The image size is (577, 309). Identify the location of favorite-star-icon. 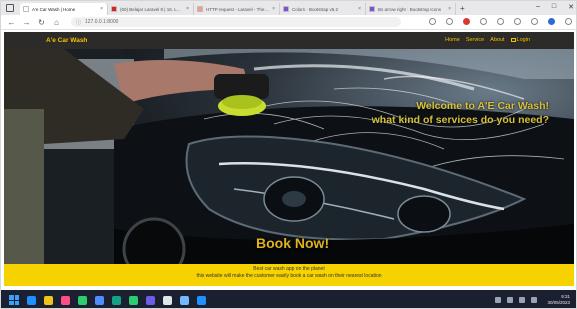
(449, 21).